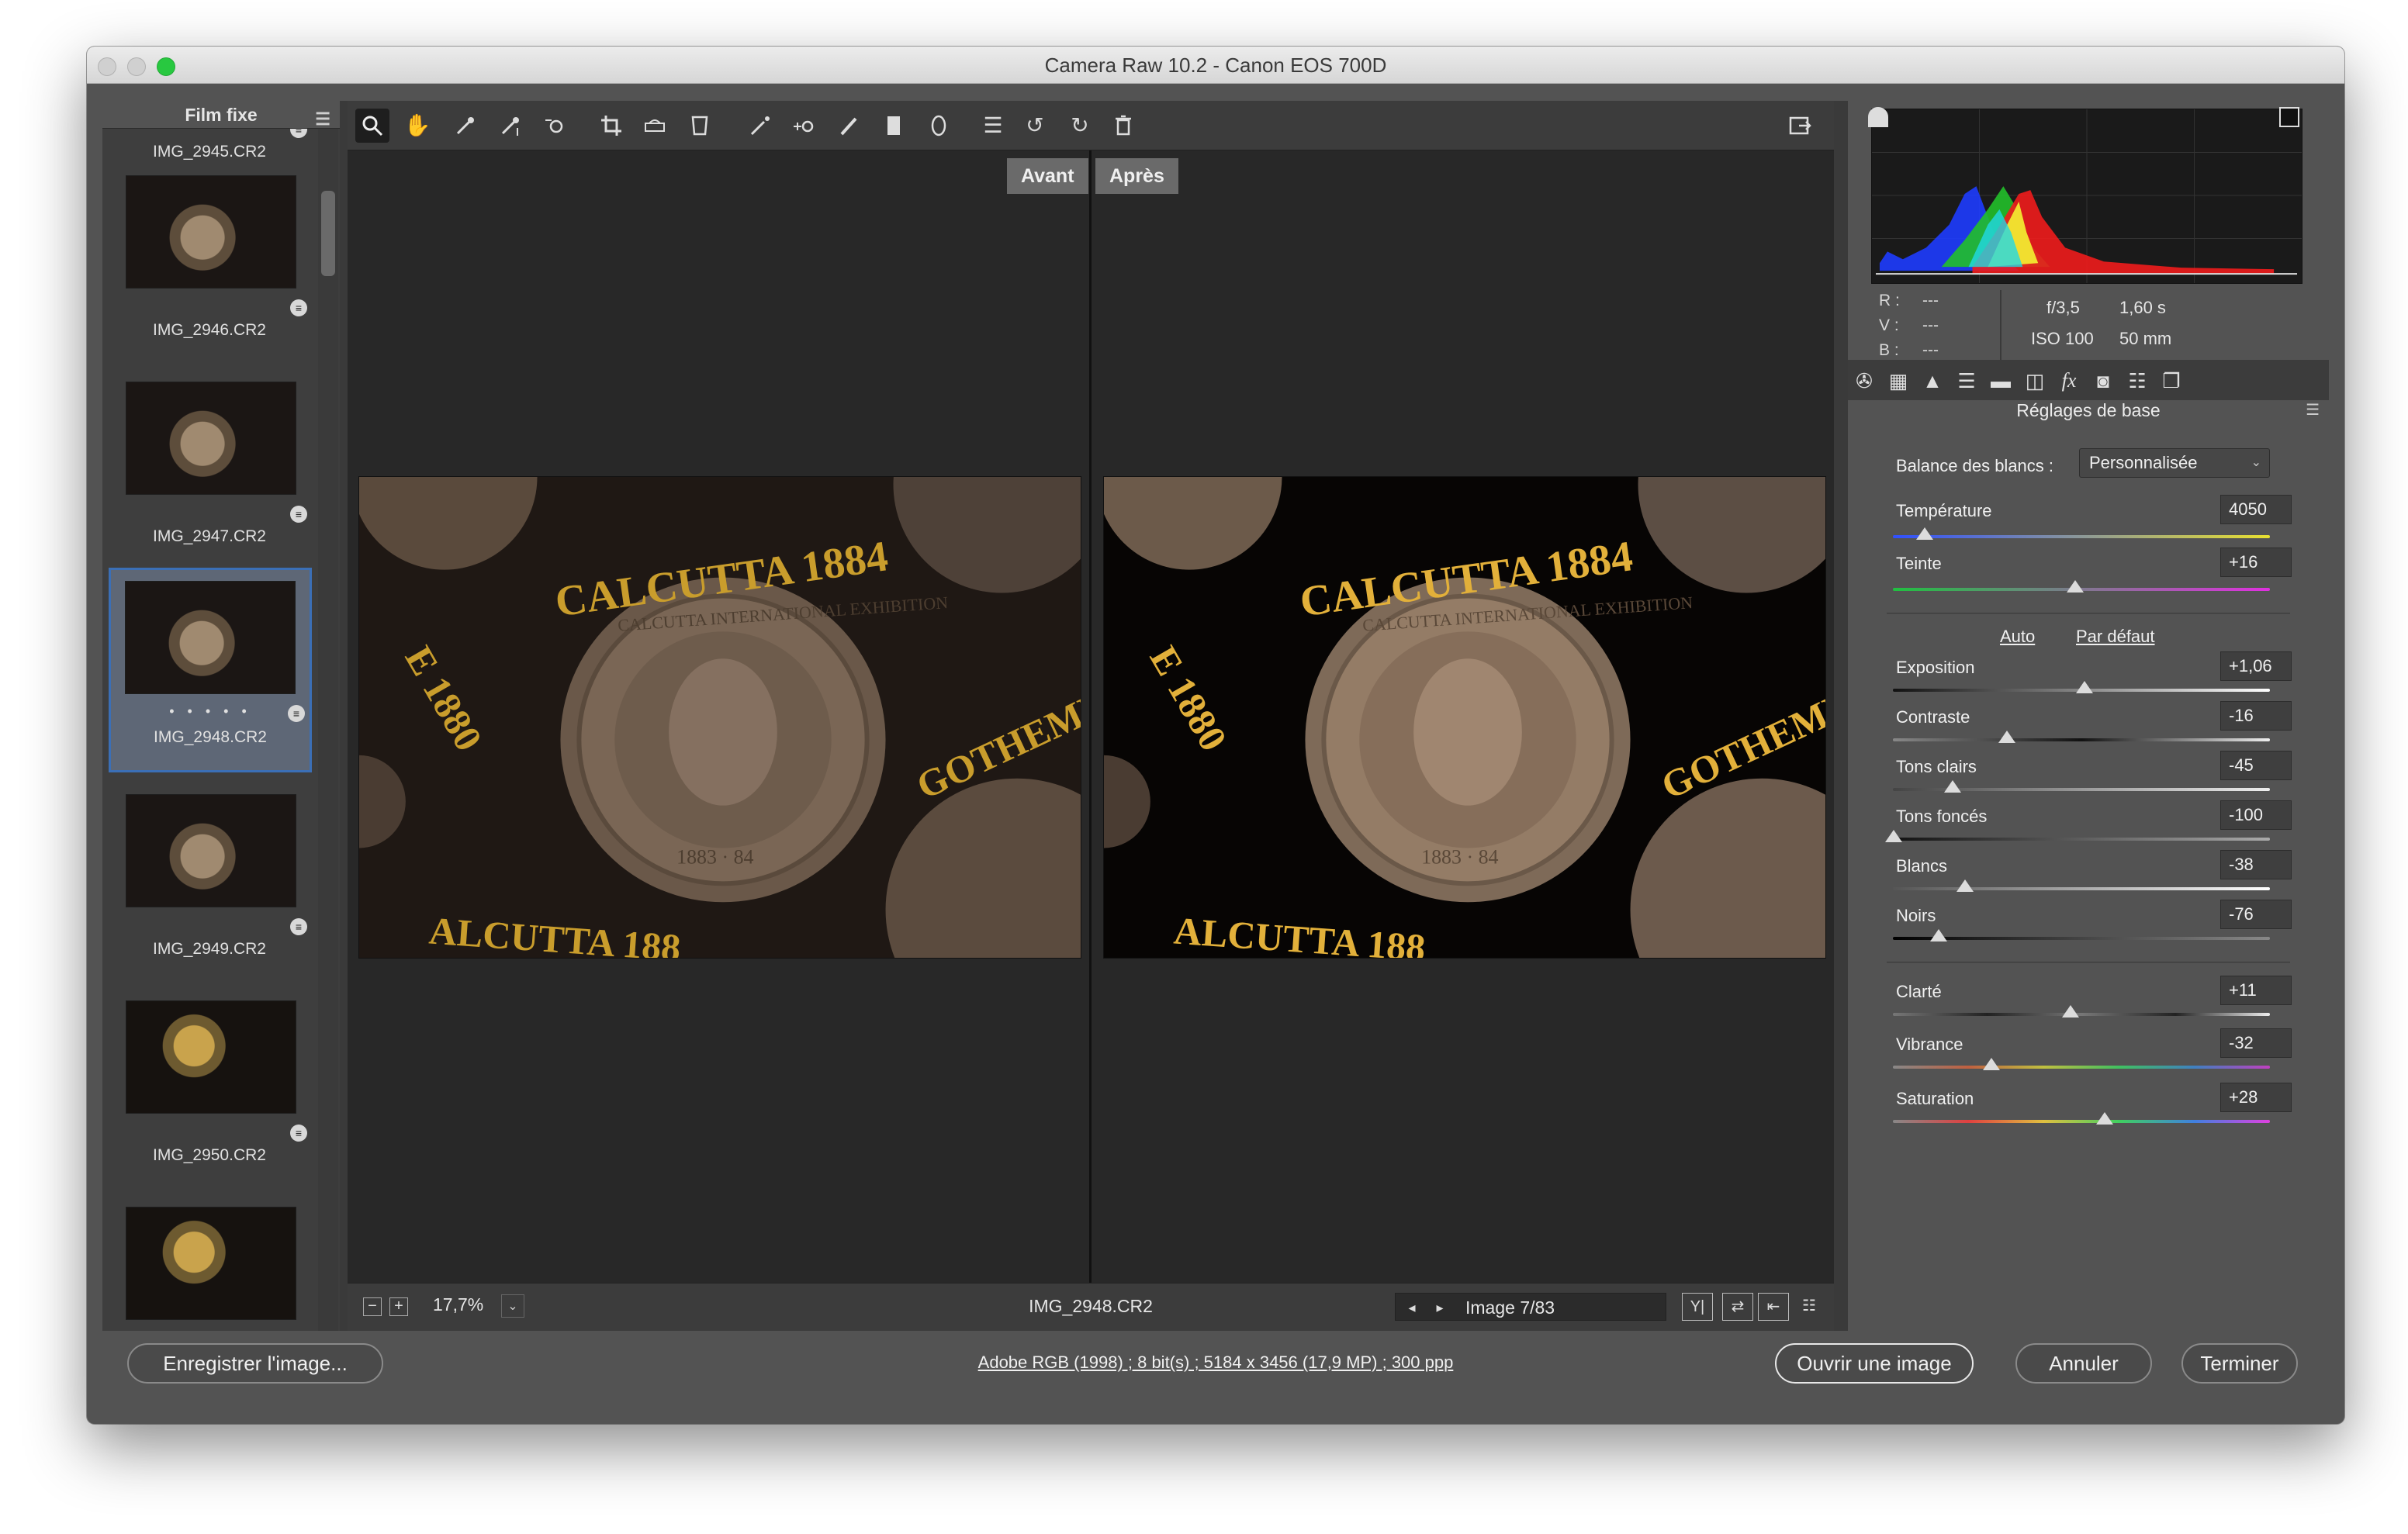 The width and height of the screenshot is (2408, 1534). I want to click on filmstrip-scrollbar, so click(328, 730).